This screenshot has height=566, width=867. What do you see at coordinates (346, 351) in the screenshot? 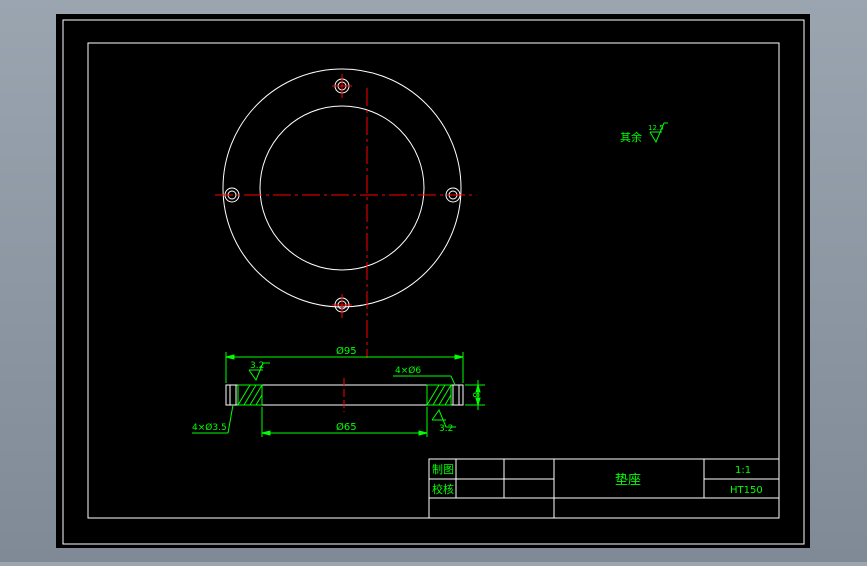
I see `dim-outer-diameter: Ø95` at bounding box center [346, 351].